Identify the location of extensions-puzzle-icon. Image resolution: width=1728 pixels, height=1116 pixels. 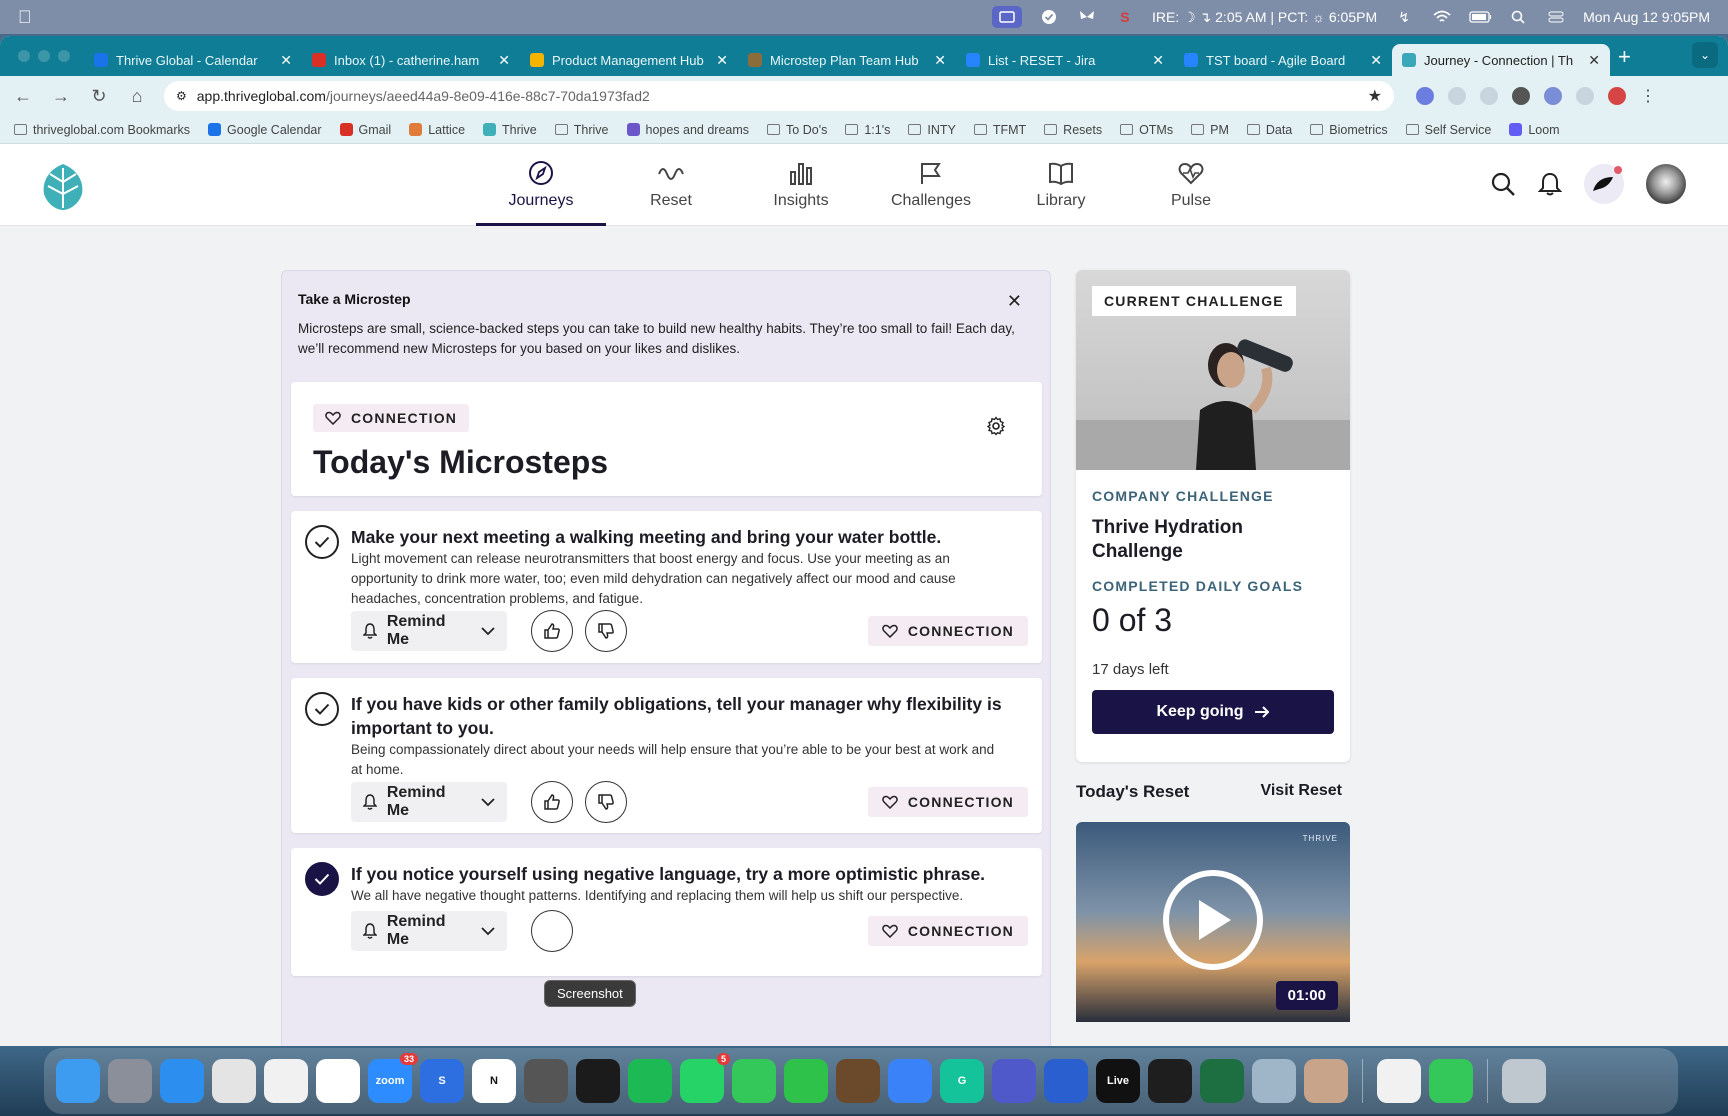
(1585, 96).